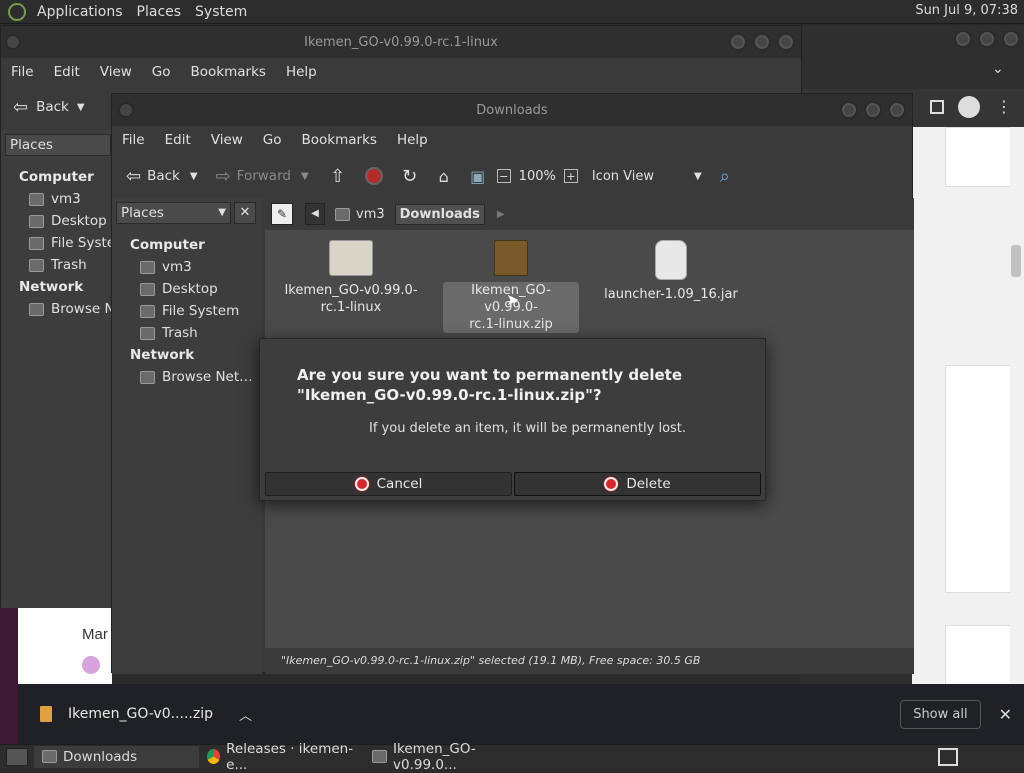 This screenshot has height=773, width=1024. Describe the element at coordinates (401, 72) in the screenshot. I see `back-menubar: File Edit View Go Bookmarks Help` at that location.